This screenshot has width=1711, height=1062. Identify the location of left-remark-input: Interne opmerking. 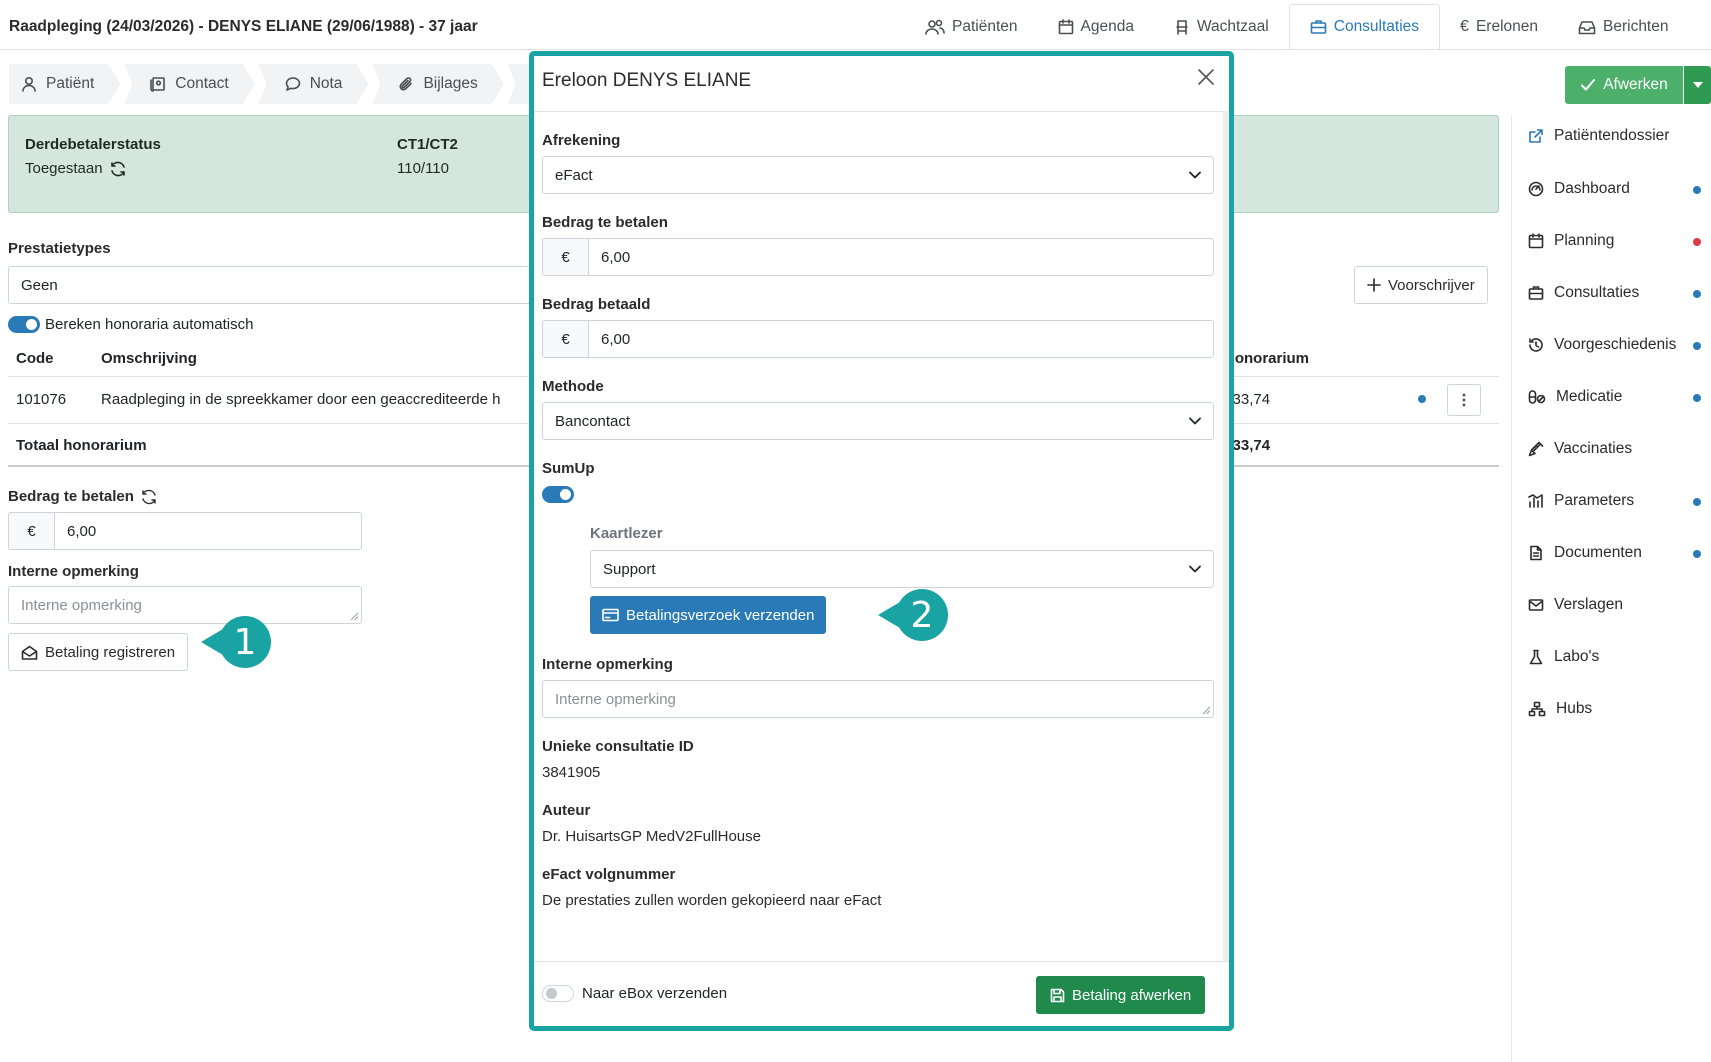
(185, 605).